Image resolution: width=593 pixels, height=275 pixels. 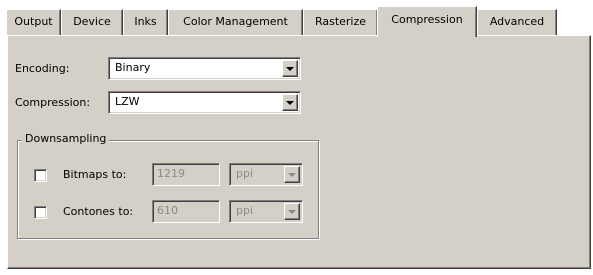 What do you see at coordinates (245, 173) in the screenshot?
I see `bitmaps-unit-value: ppi` at bounding box center [245, 173].